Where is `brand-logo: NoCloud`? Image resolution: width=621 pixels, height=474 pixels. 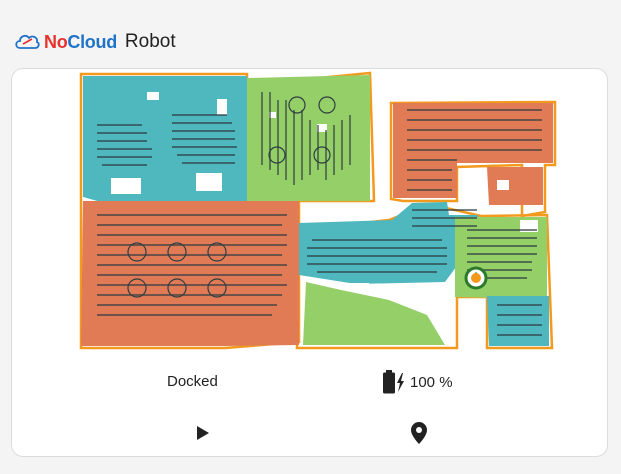
brand-logo: NoCloud is located at coordinates (80, 41).